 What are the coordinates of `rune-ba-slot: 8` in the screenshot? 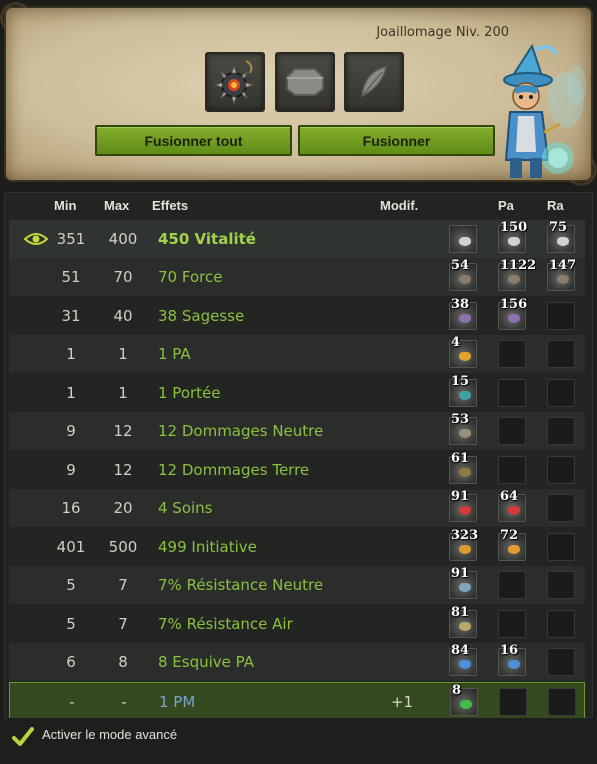 It's located at (464, 699).